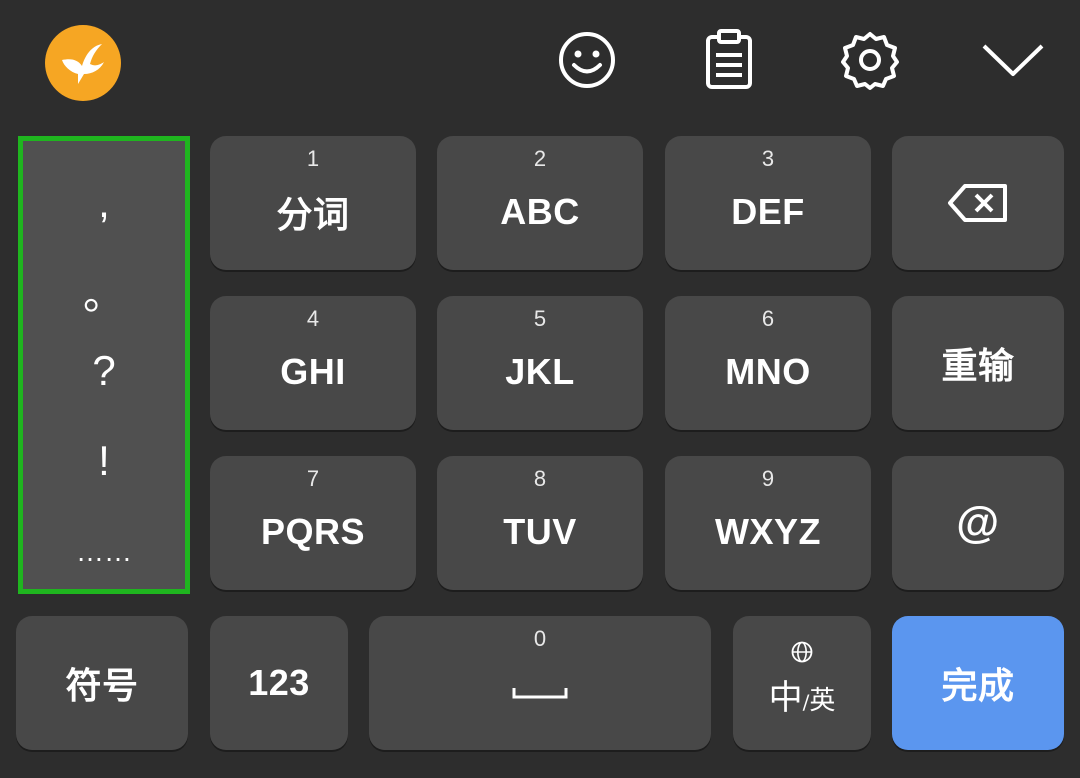  I want to click on key-9-wxyz: 9 WXYZ, so click(768, 523).